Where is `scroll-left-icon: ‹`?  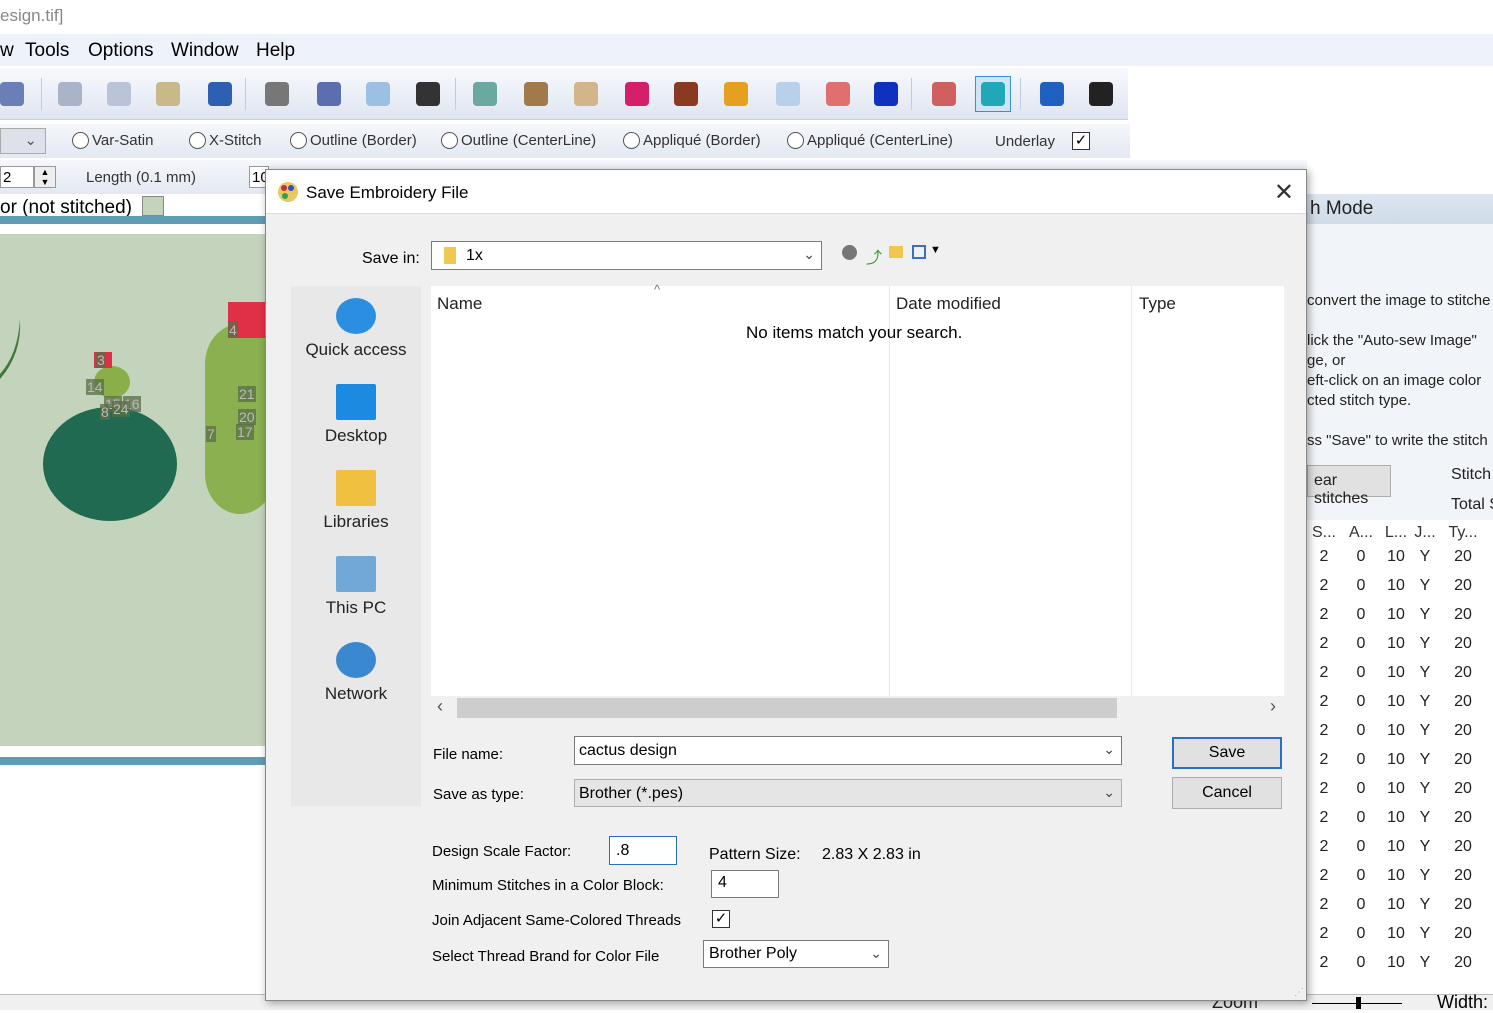
scroll-left-icon: ‹ is located at coordinates (440, 706).